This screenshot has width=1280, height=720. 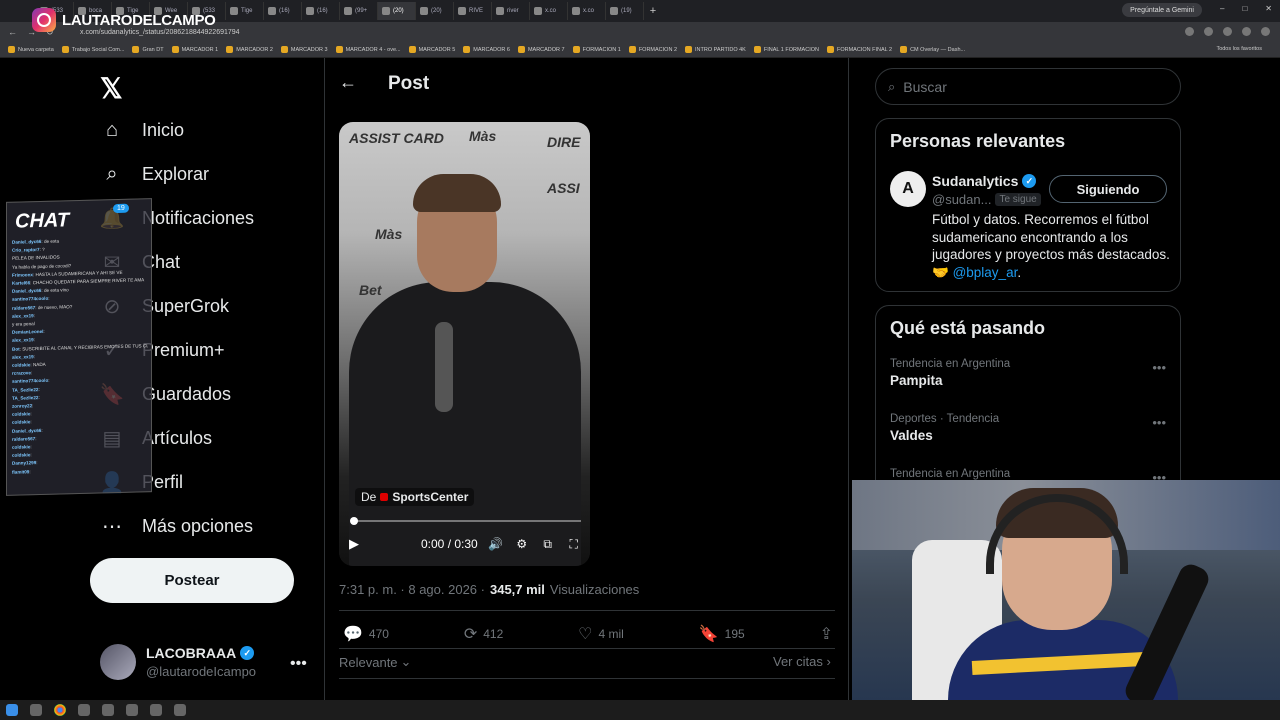 What do you see at coordinates (625, 11) in the screenshot?
I see `browser-tab: (19)` at bounding box center [625, 11].